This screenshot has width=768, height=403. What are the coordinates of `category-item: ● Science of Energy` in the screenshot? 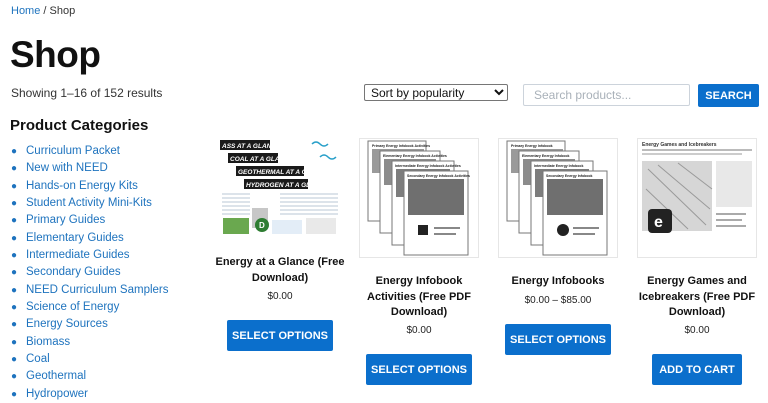 It's located at (90, 307).